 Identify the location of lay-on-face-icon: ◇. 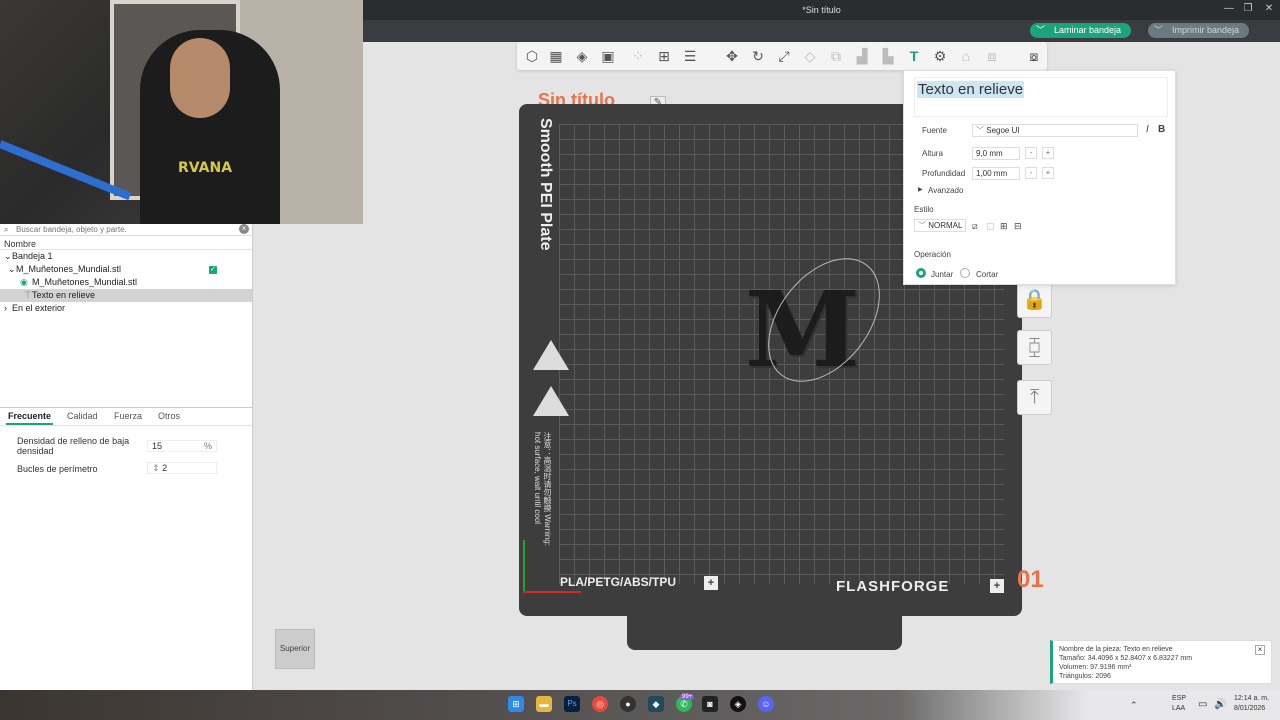
(810, 56).